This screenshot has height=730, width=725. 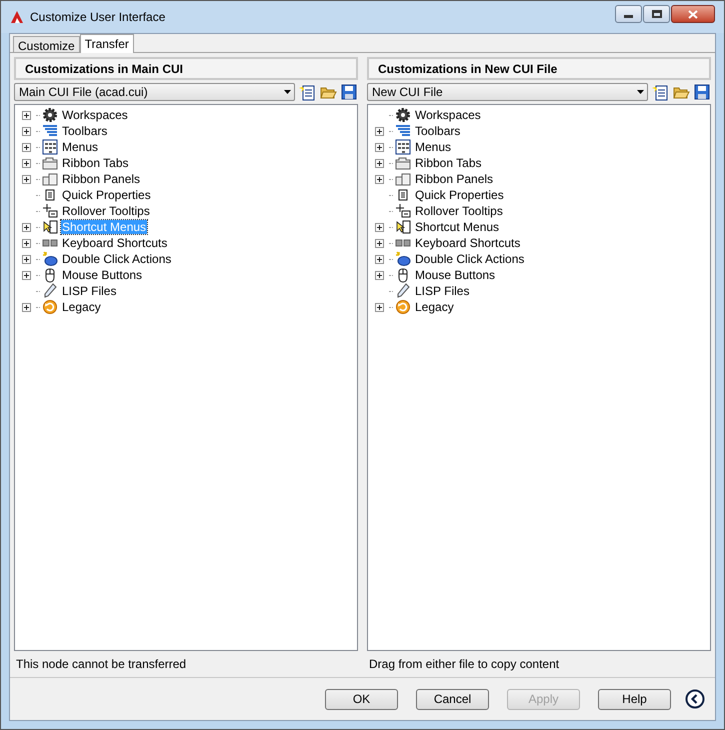 What do you see at coordinates (100, 664) in the screenshot?
I see `status-text: This node cannot be transferred` at bounding box center [100, 664].